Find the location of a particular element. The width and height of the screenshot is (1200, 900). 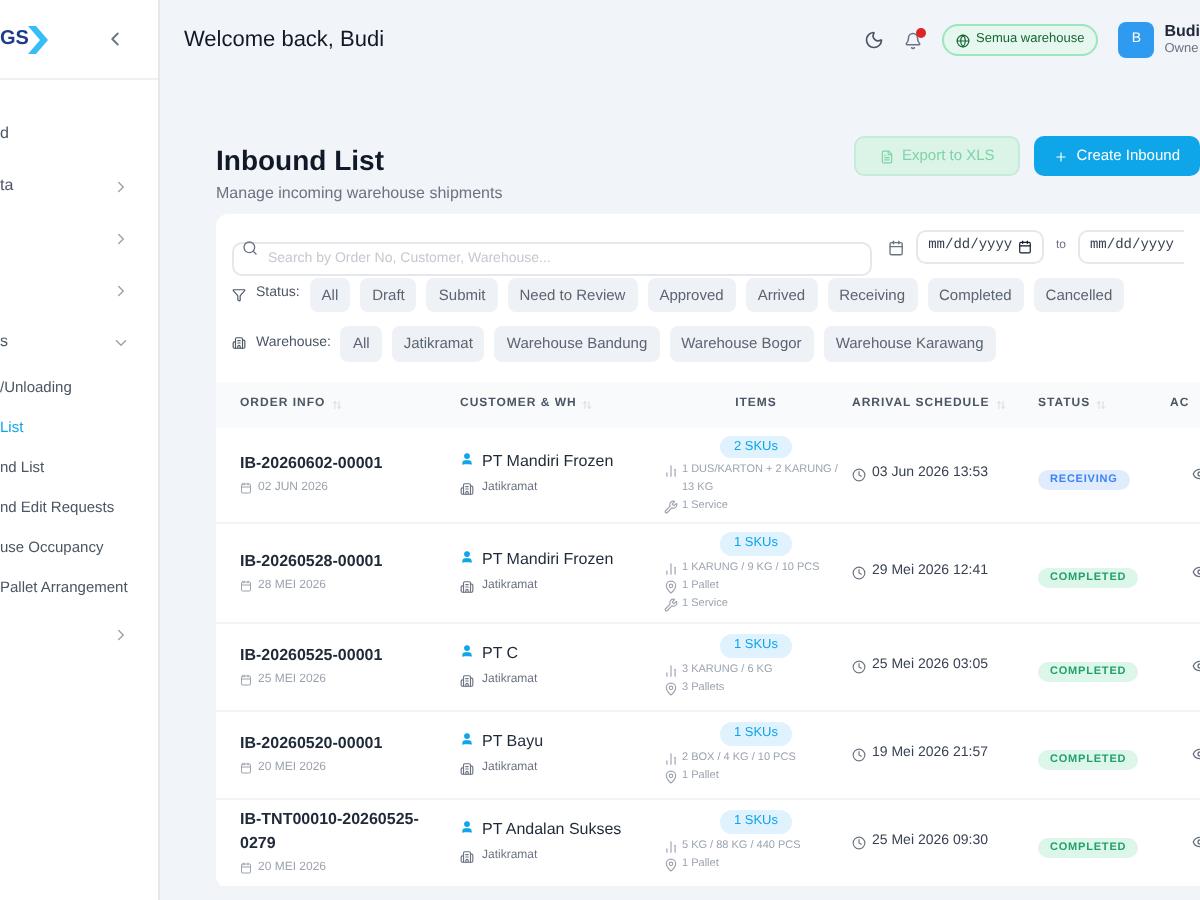

customer-name: PT Andalan Sukses is located at coordinates (552, 830).